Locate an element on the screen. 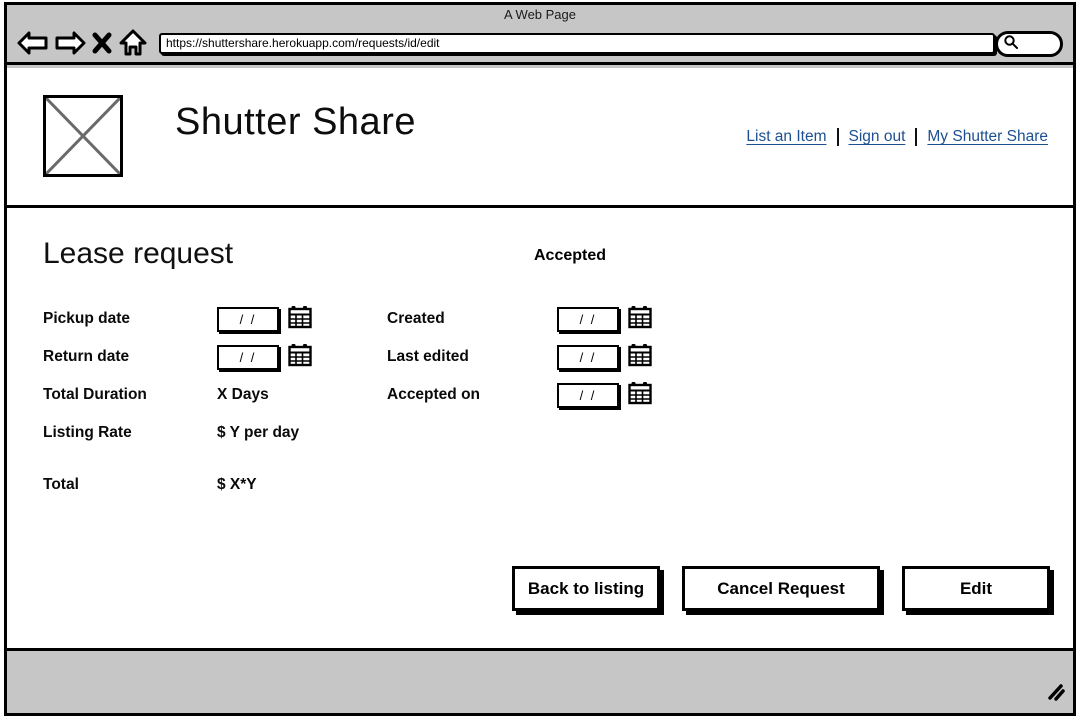 This screenshot has width=1080, height=720. field-label-accepted-on: Accepted on is located at coordinates (434, 394).